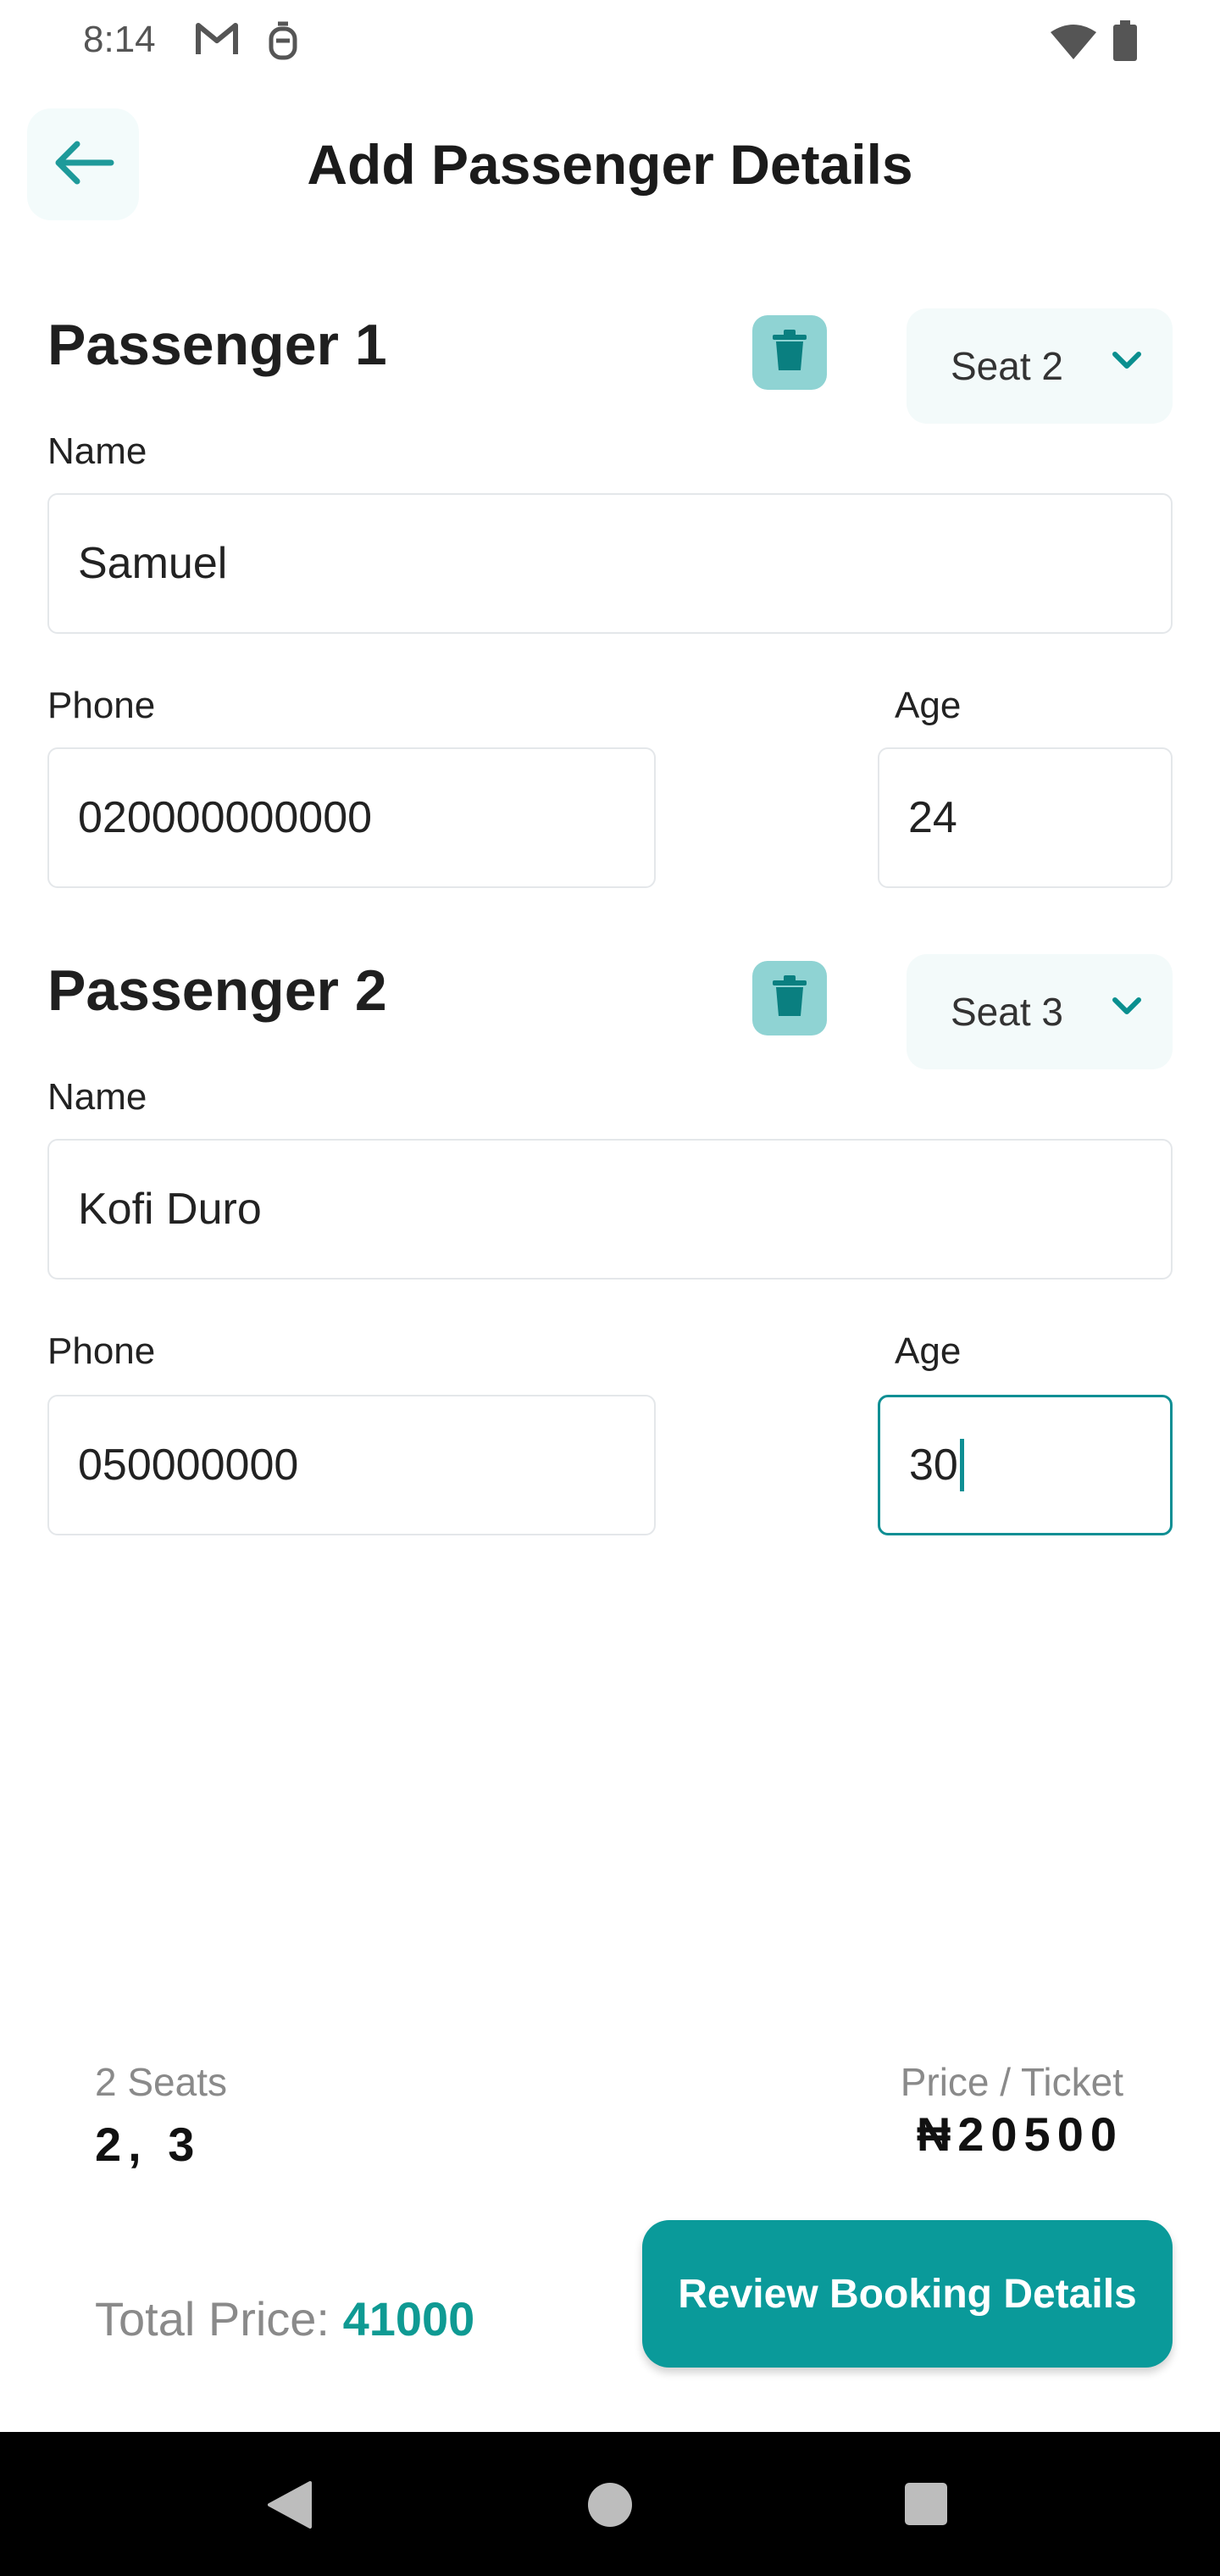 Image resolution: width=1220 pixels, height=2576 pixels. Describe the element at coordinates (119, 39) in the screenshot. I see `status-time: 8:14` at that location.